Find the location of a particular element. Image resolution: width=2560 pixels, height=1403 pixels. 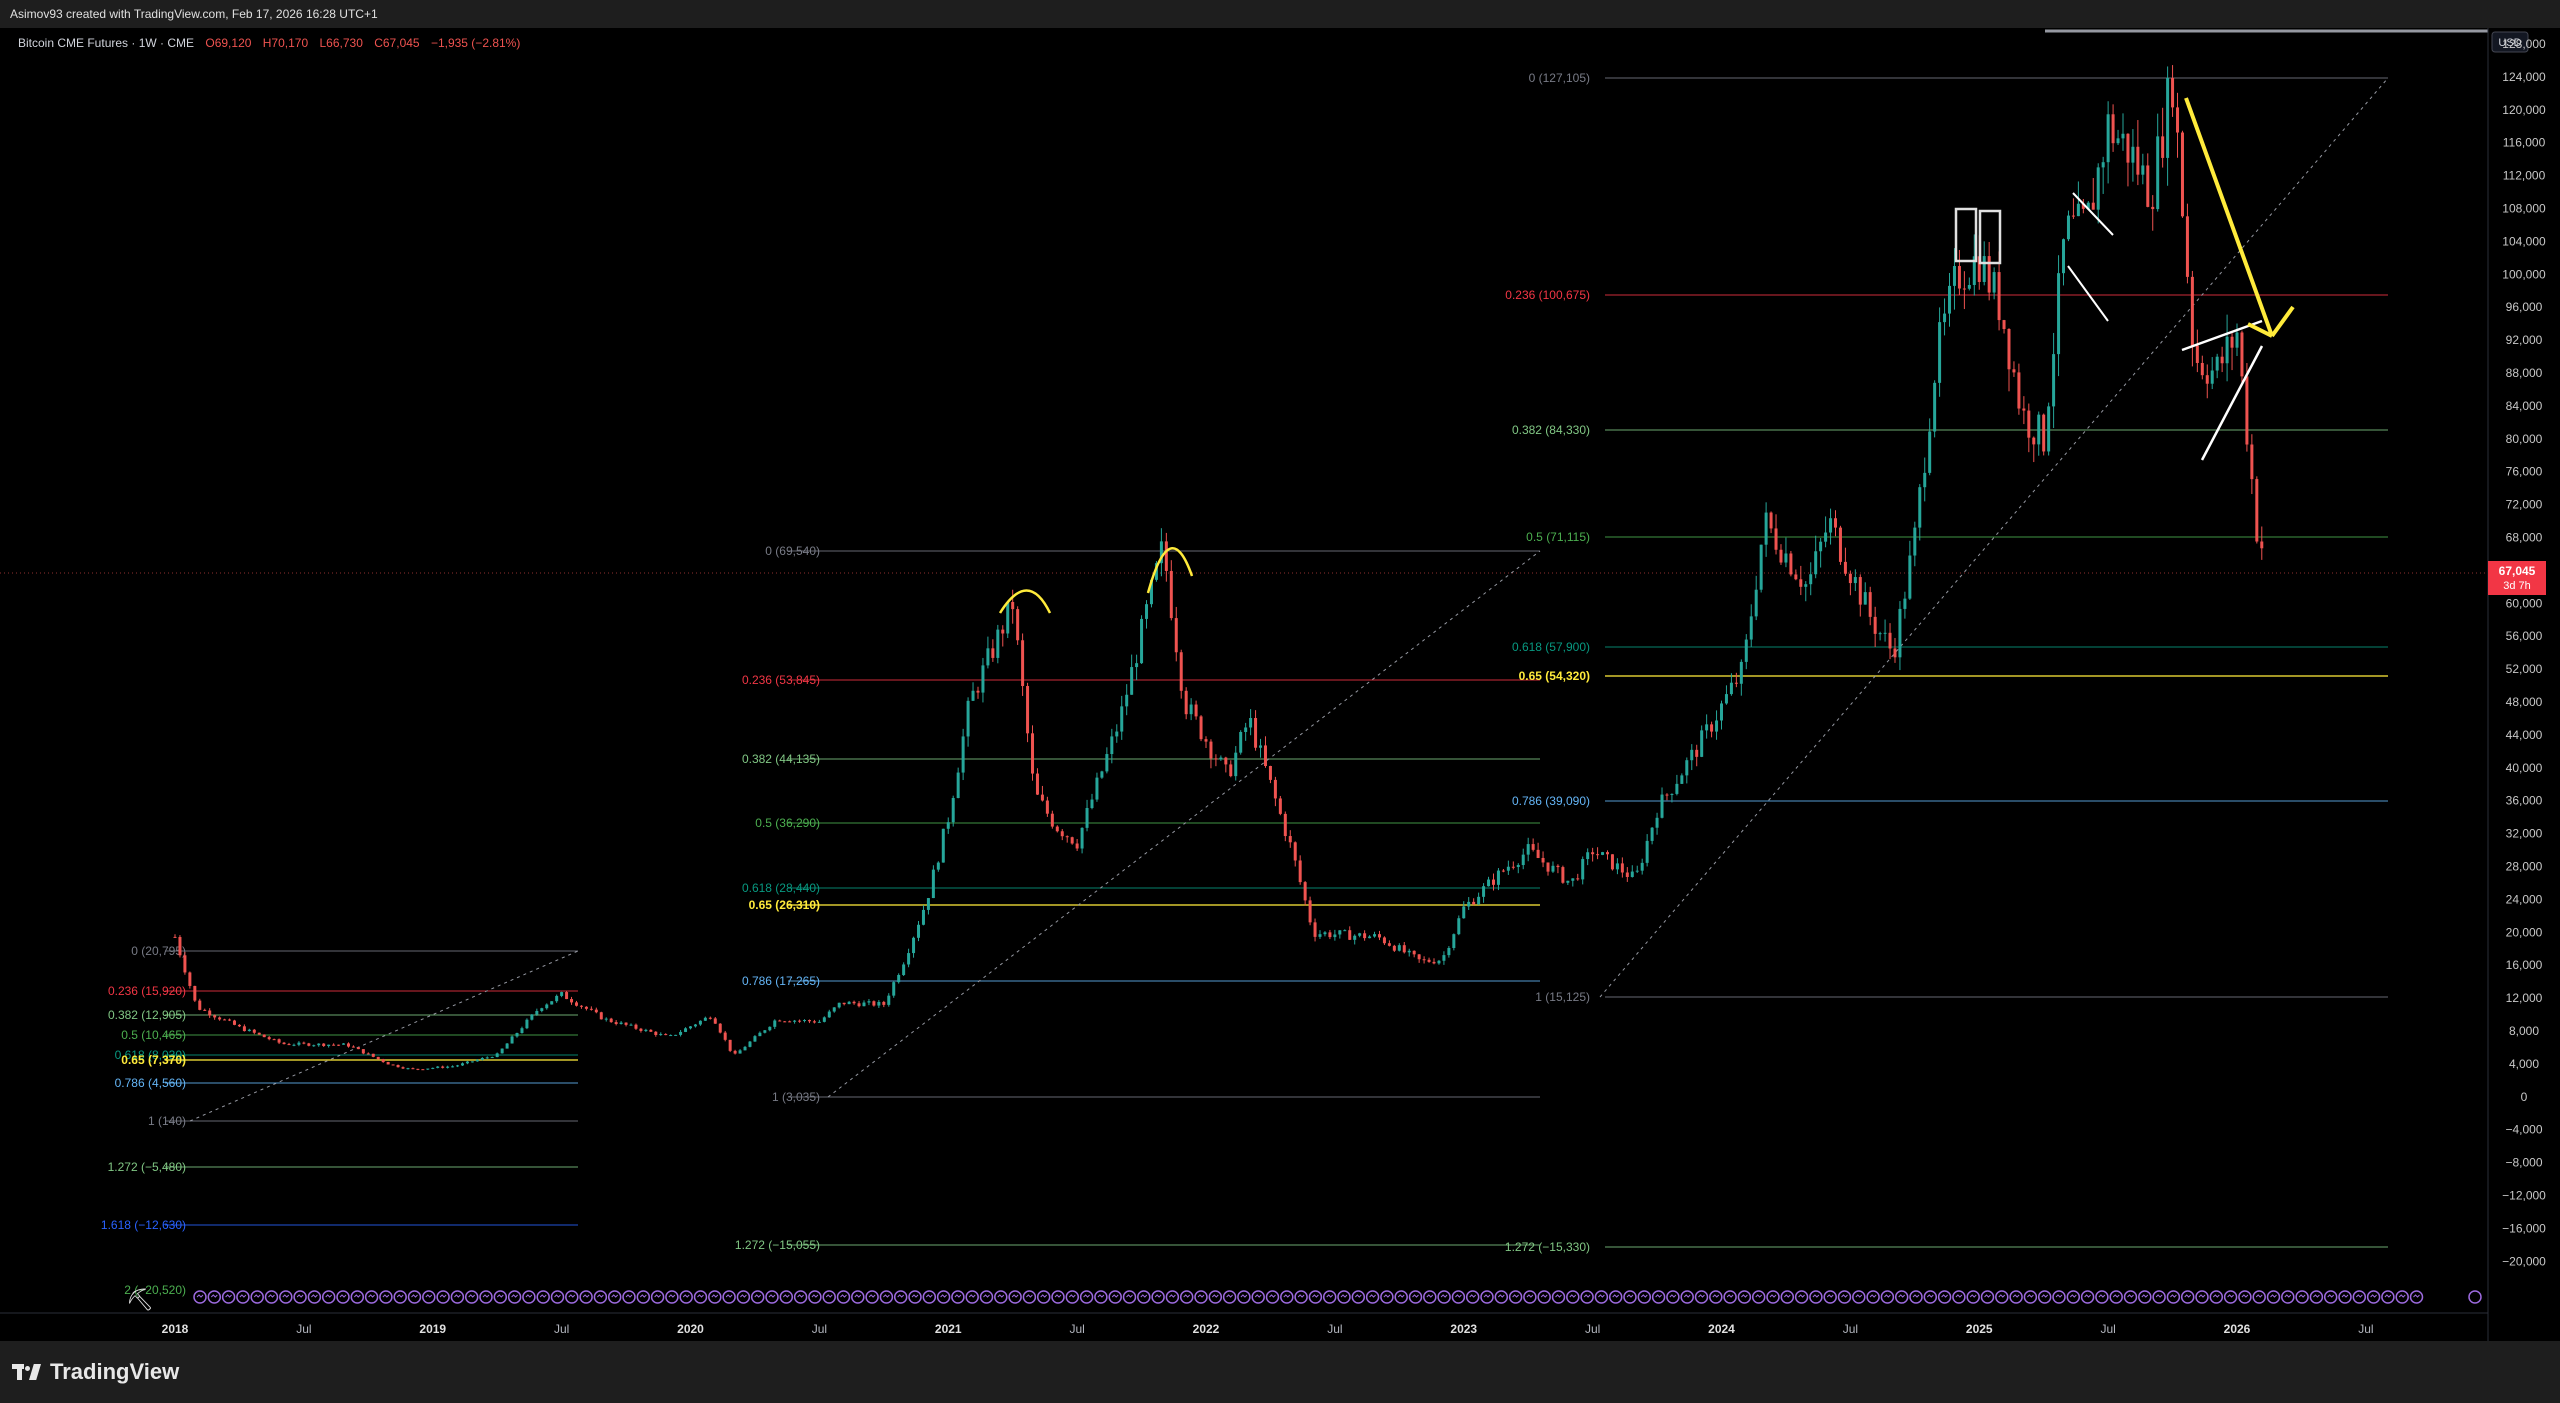

price-axis-label: 128,000 is located at coordinates (2524, 44).